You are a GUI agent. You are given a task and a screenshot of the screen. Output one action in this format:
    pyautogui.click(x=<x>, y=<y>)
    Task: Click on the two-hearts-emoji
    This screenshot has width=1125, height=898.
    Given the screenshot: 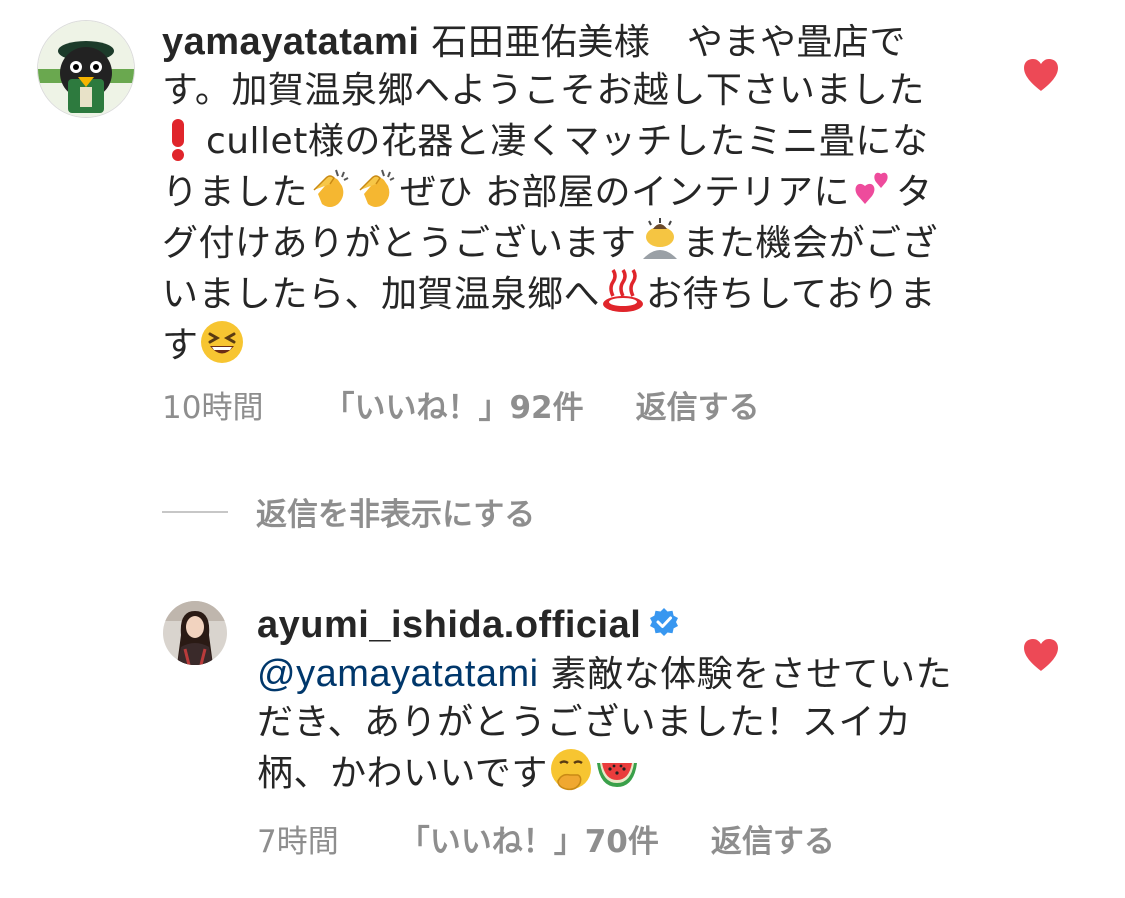 What is the action you would take?
    pyautogui.click(x=873, y=189)
    